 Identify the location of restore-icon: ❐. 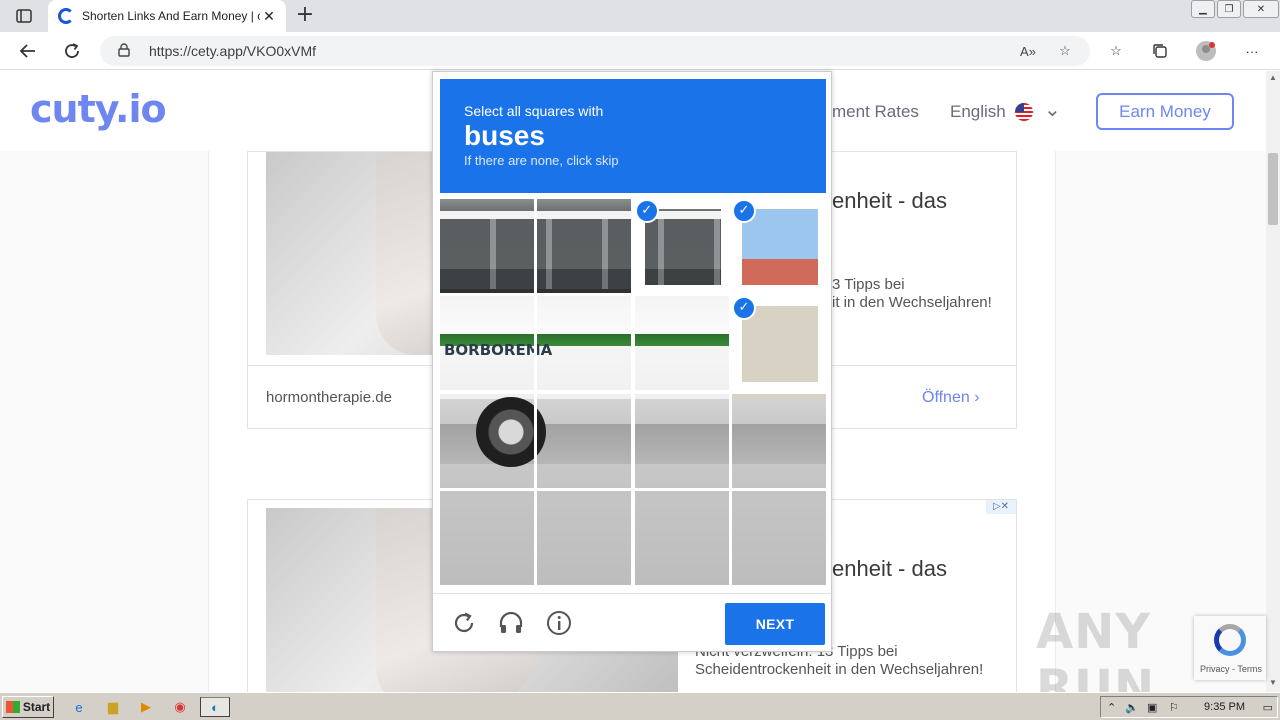
(1229, 9).